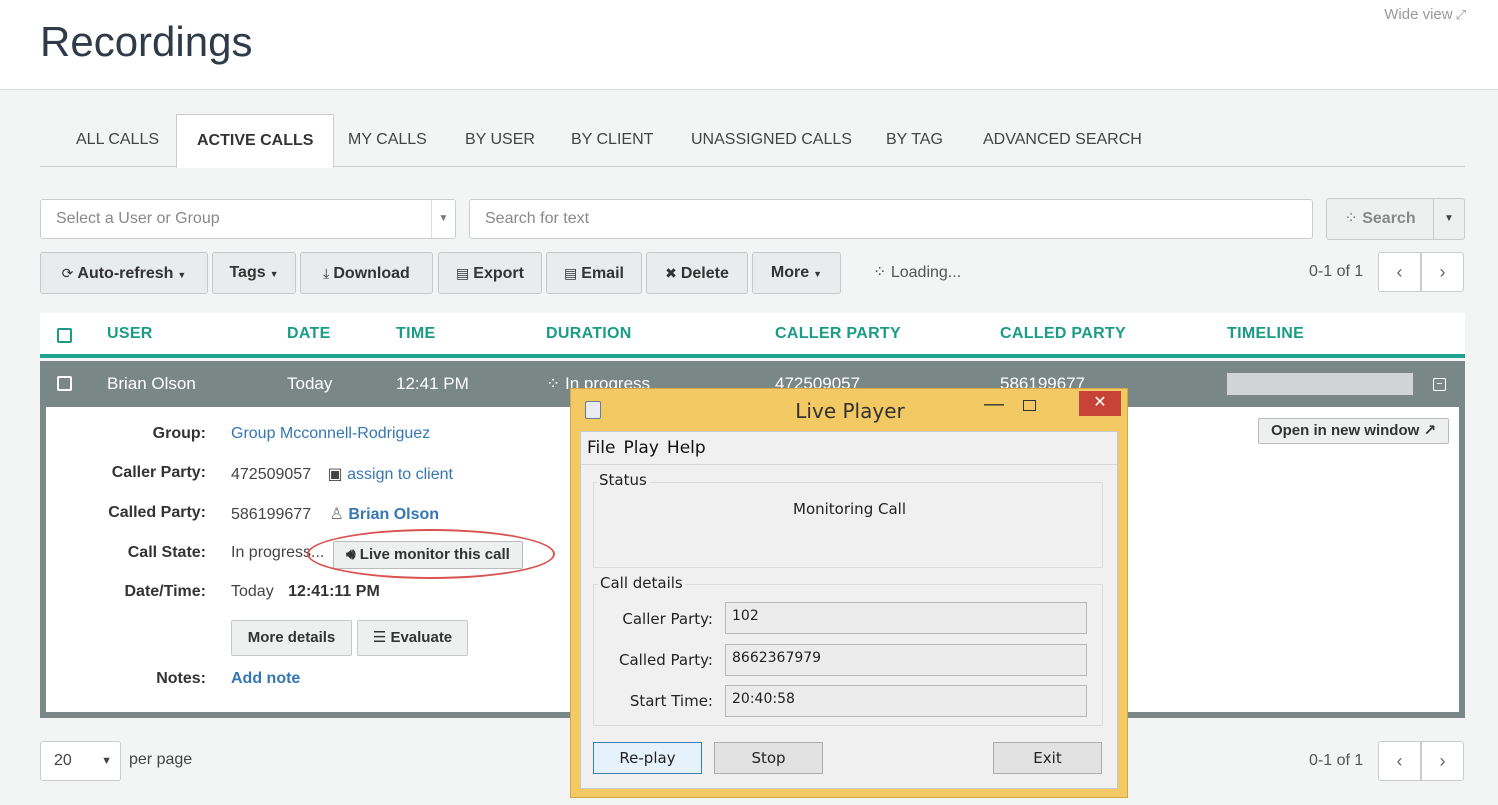  Describe the element at coordinates (64, 383) in the screenshot. I see `row-checkbox` at that location.